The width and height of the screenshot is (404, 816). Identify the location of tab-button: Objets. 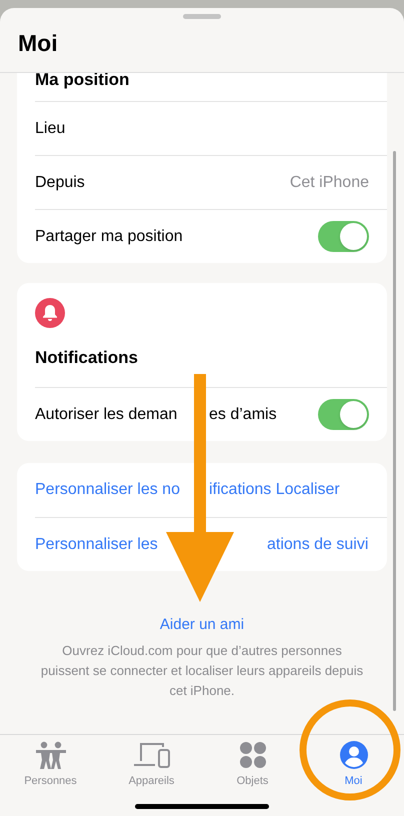
(252, 767).